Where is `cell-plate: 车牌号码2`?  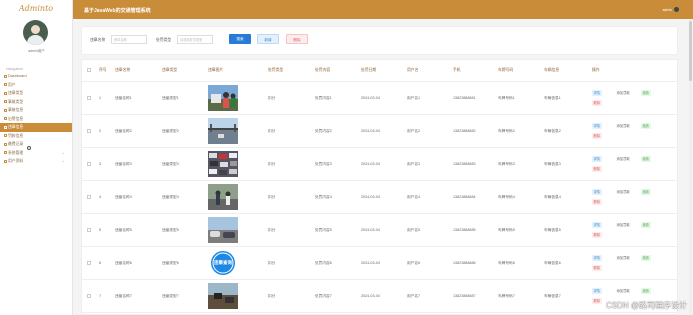
cell-plate: 车牌号码2 is located at coordinates (506, 131).